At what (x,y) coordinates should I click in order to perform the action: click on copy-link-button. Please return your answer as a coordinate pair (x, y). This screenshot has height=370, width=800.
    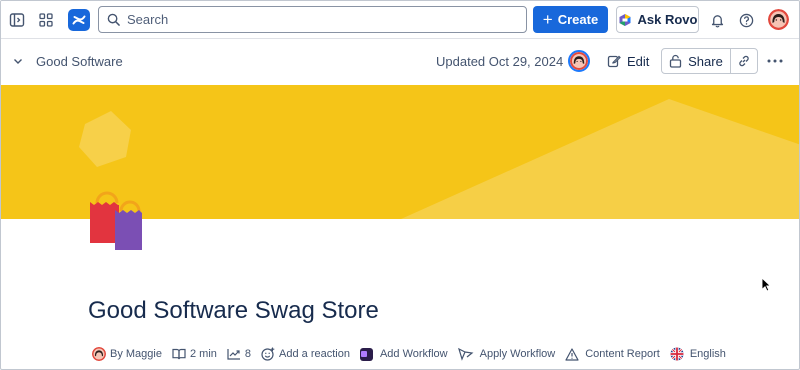
    Looking at the image, I should click on (744, 61).